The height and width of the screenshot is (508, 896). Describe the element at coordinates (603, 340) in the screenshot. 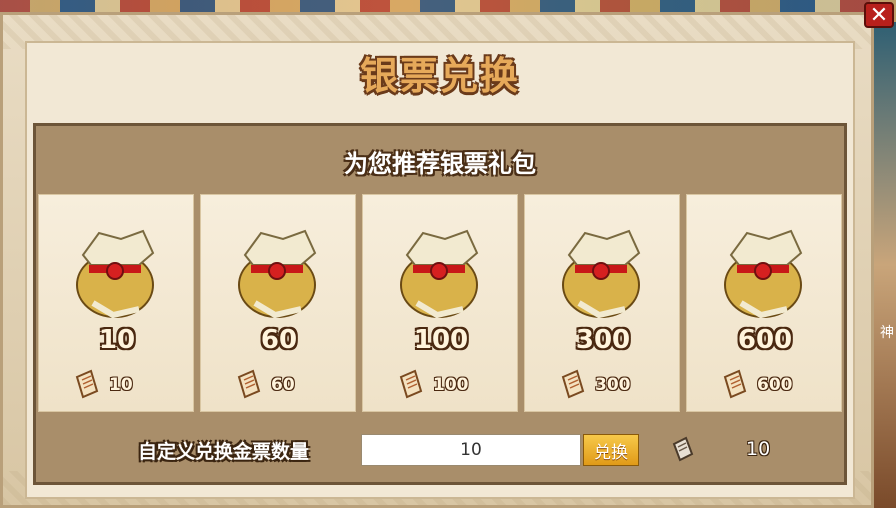

I see `package-amount: 300` at that location.